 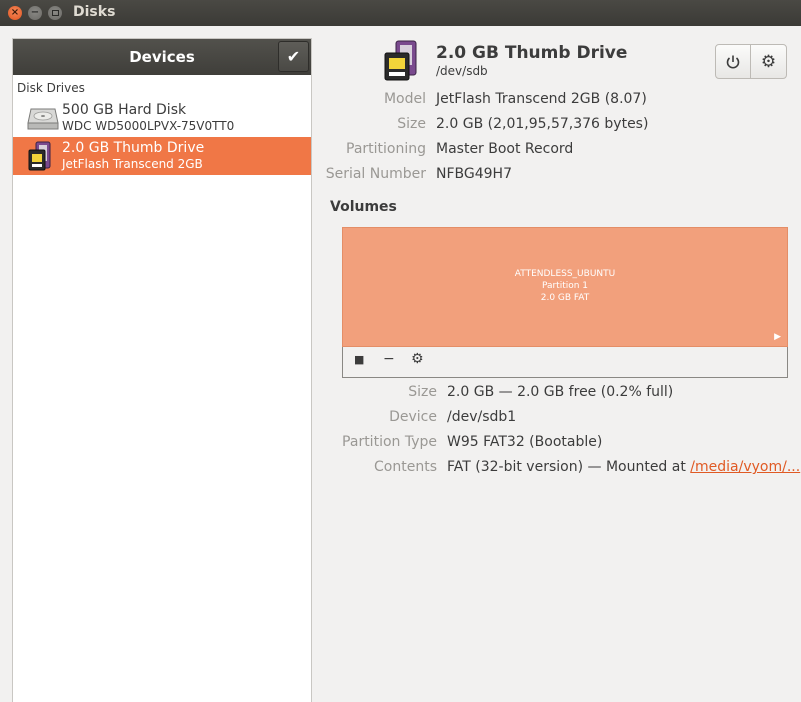 I want to click on hard-disk-icon, so click(x=43, y=119).